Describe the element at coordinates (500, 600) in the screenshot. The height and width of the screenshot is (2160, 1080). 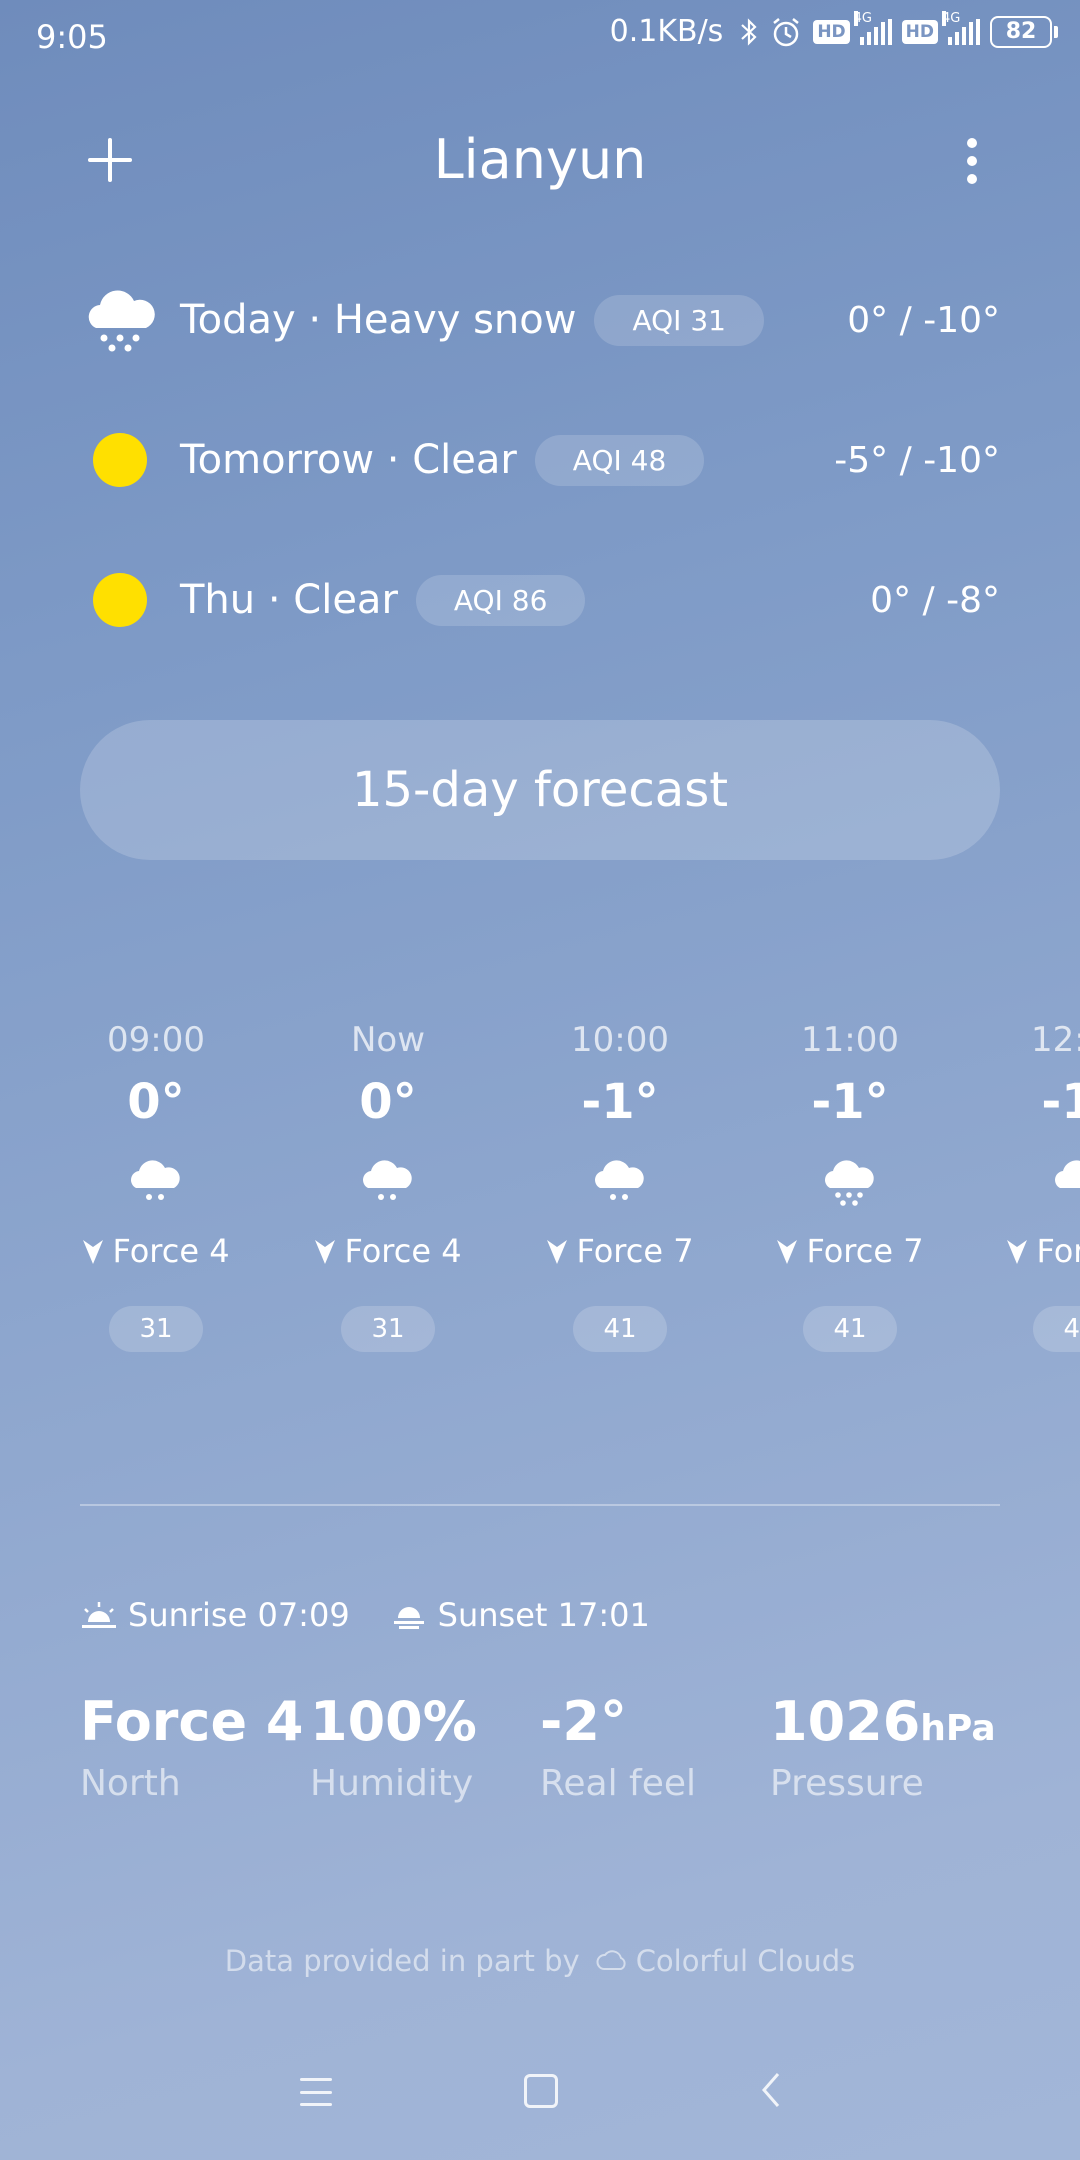
I see `aqi-badge: AQI 86` at that location.